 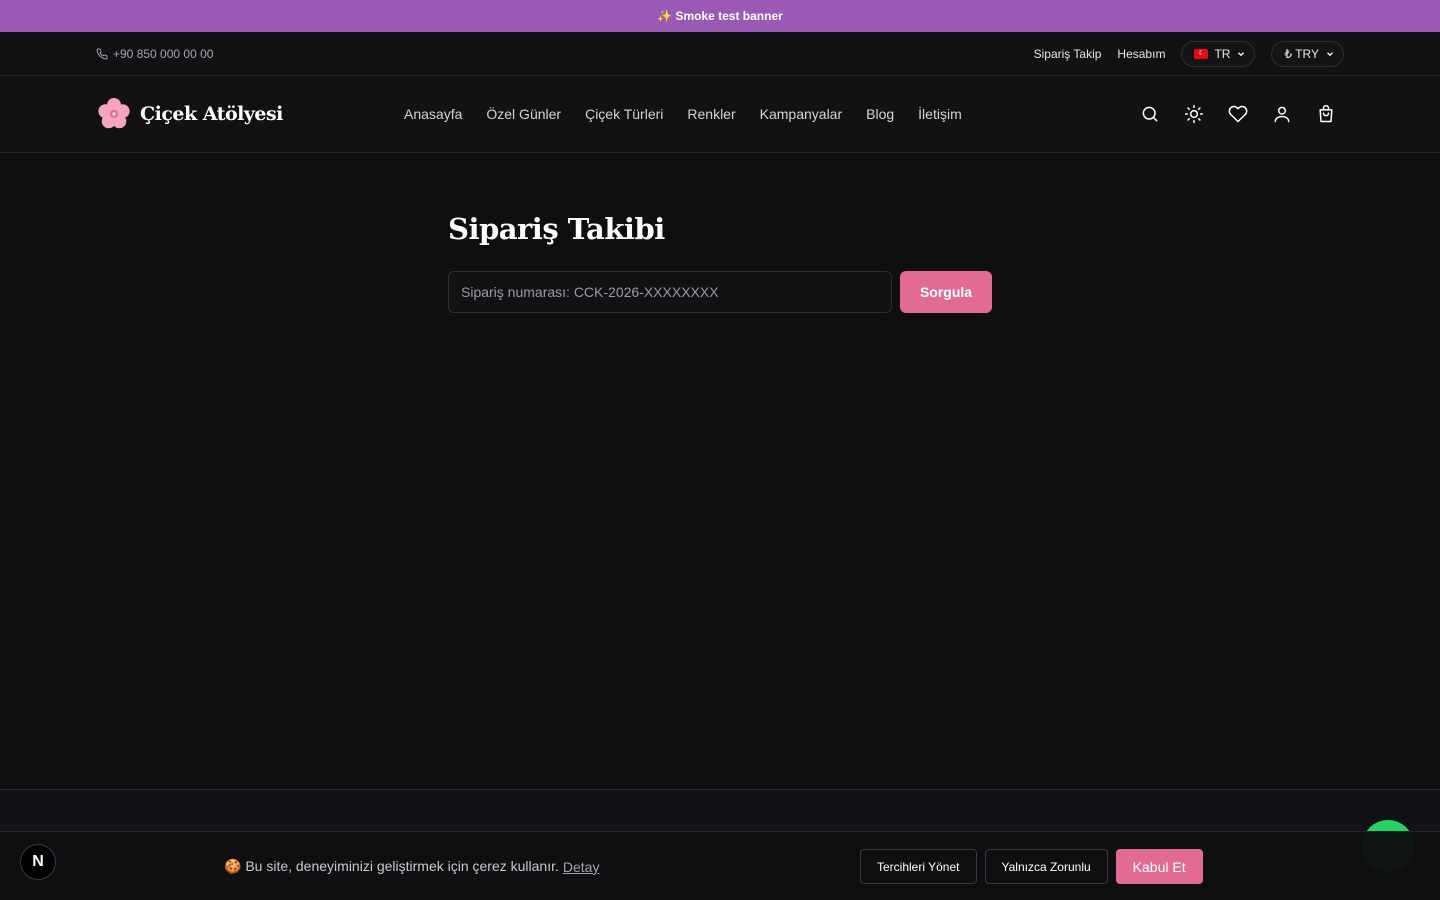 What do you see at coordinates (114, 113) in the screenshot?
I see `flower-logo-icon` at bounding box center [114, 113].